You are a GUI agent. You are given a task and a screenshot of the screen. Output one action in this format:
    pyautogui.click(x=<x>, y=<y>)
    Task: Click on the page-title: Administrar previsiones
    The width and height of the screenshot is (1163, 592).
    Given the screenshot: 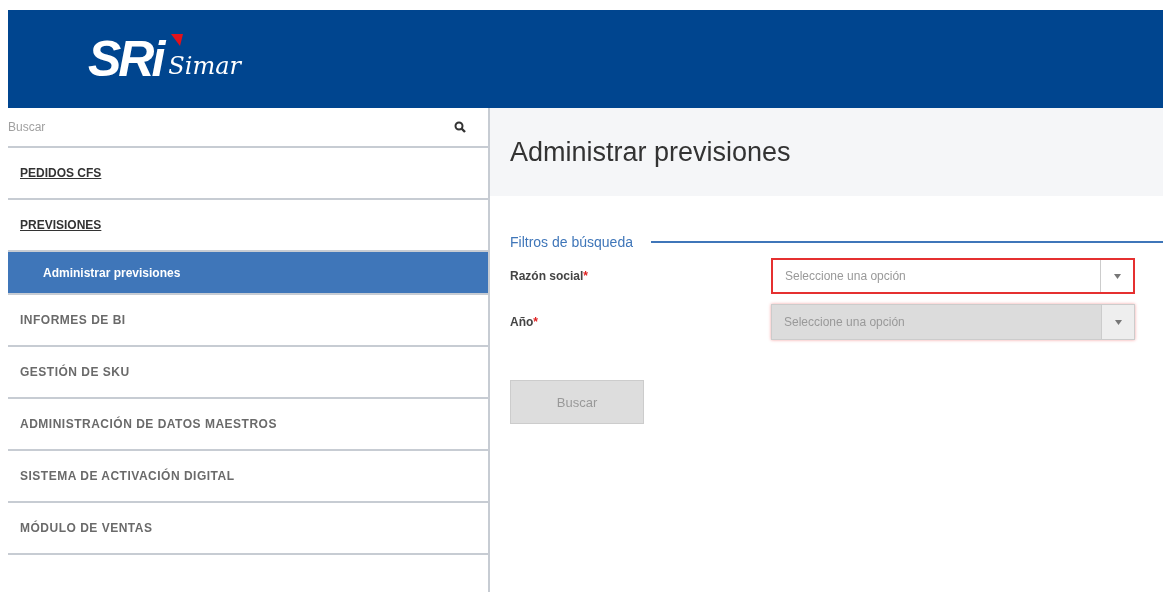 What is the action you would take?
    pyautogui.click(x=826, y=152)
    